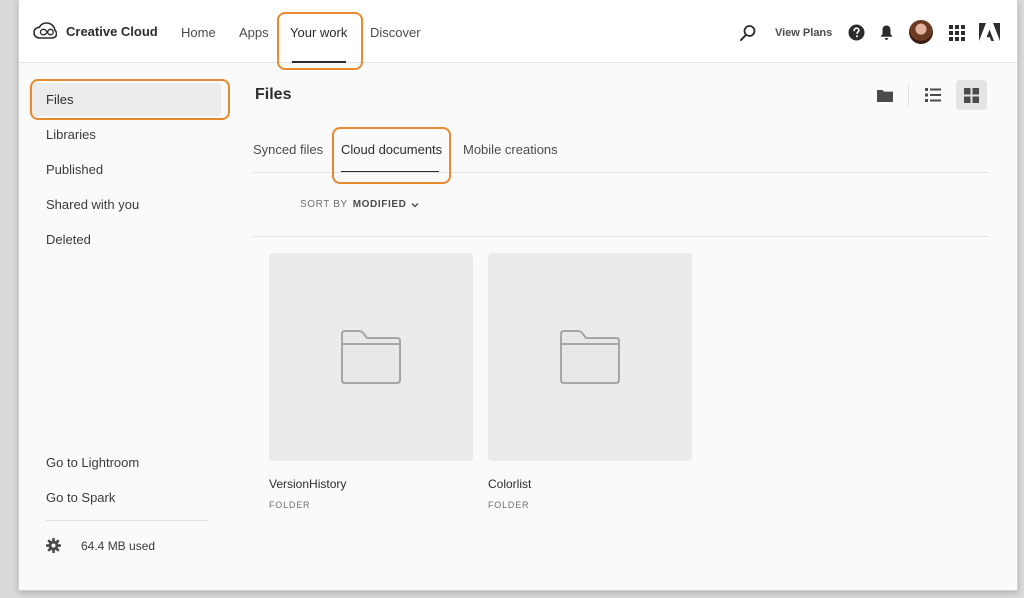  What do you see at coordinates (395, 32) in the screenshot?
I see `nav-discover: Discover` at bounding box center [395, 32].